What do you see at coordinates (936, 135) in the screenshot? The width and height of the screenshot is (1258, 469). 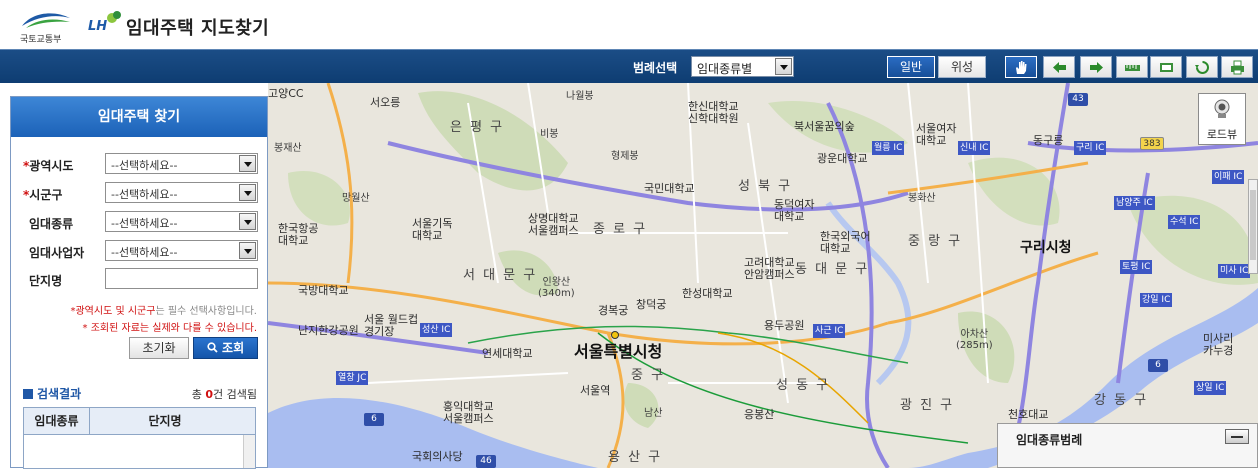 I see `map-label-poi: 서울여자 대학교` at bounding box center [936, 135].